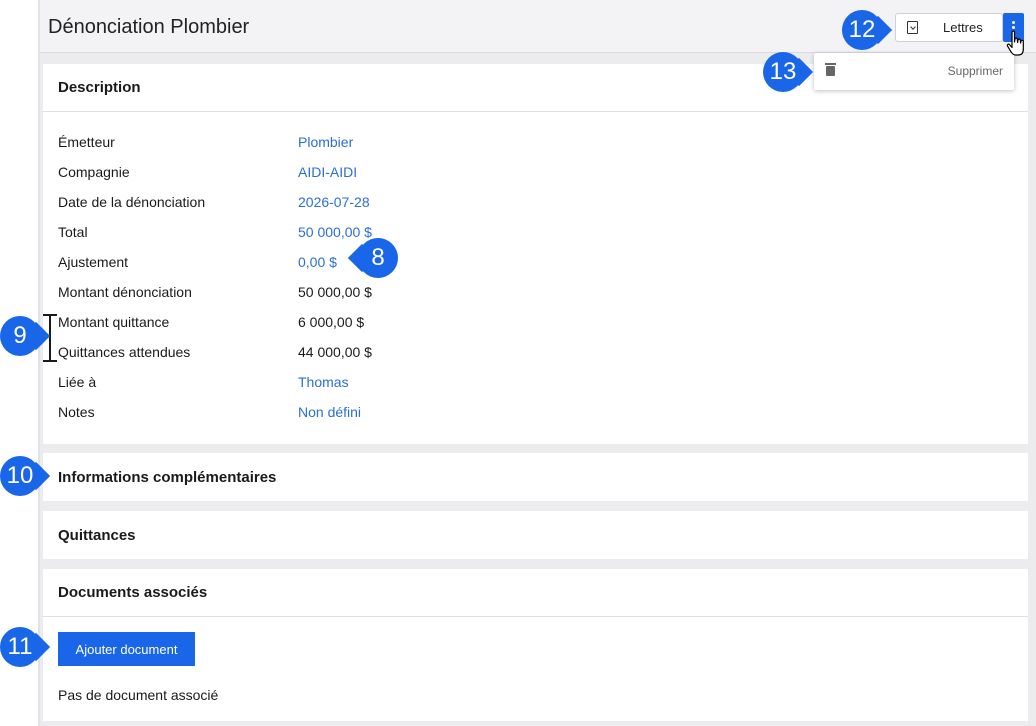 Image resolution: width=1036 pixels, height=726 pixels. Describe the element at coordinates (334, 202) in the screenshot. I see `date-link: 2026-07-28` at that location.